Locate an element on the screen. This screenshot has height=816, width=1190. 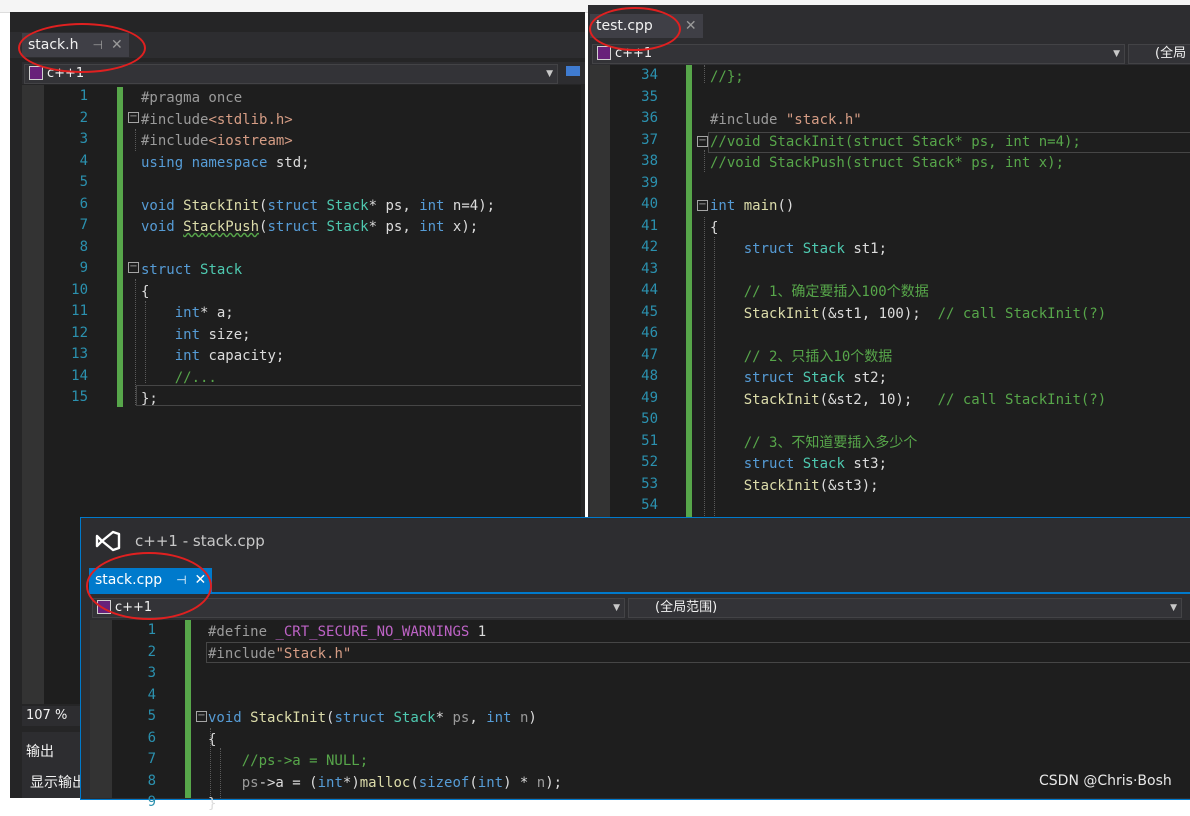
line-number: 45 is located at coordinates (649, 311).